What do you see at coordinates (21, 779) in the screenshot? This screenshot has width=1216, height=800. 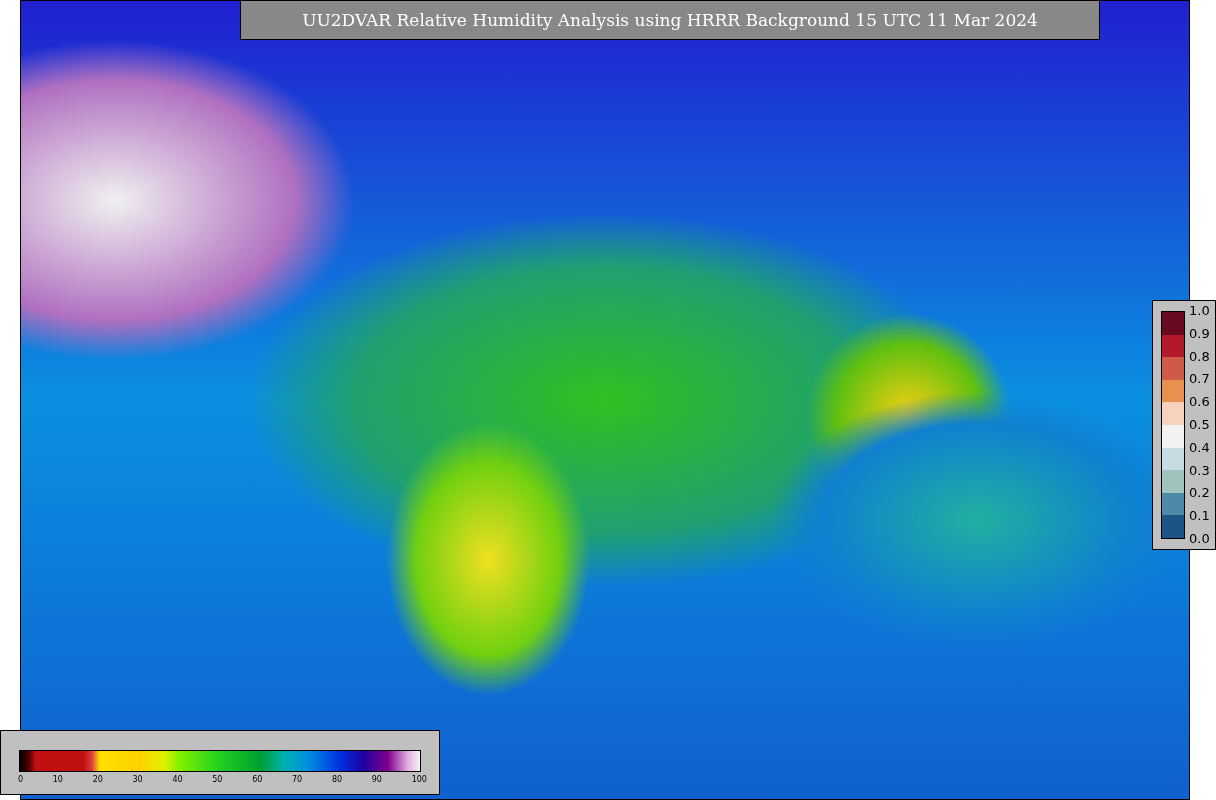 I see `colorbar-label: 0` at bounding box center [21, 779].